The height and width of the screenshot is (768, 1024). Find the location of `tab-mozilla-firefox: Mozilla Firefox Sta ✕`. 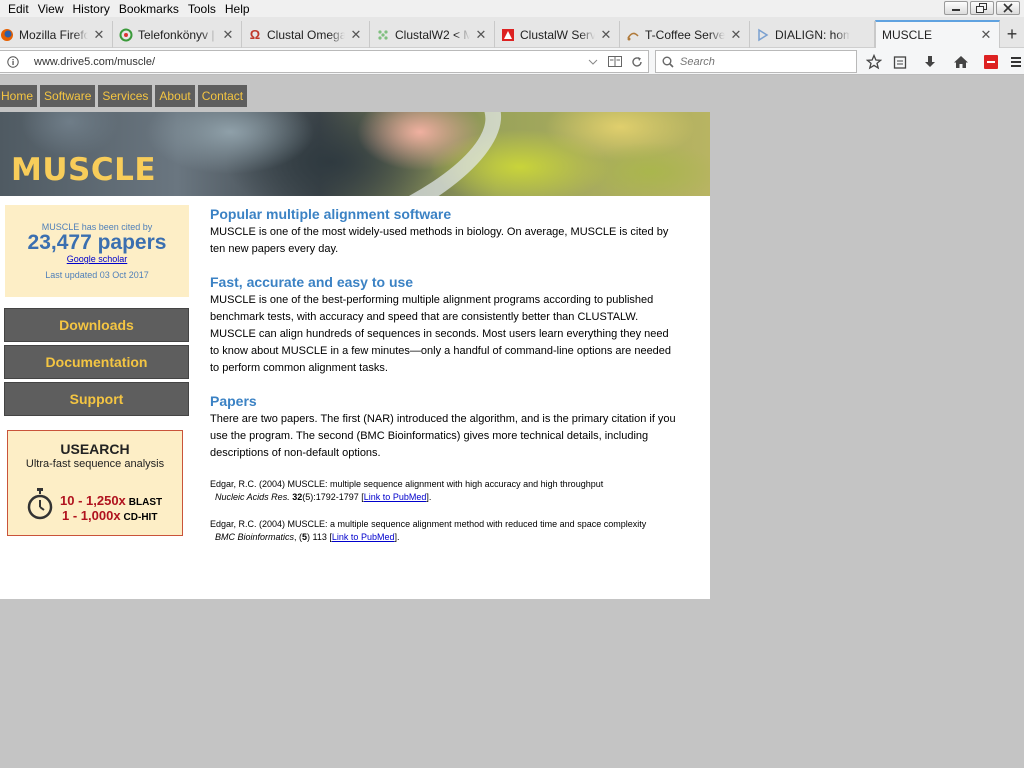

tab-mozilla-firefox: Mozilla Firefox Sta ✕ is located at coordinates (56, 34).